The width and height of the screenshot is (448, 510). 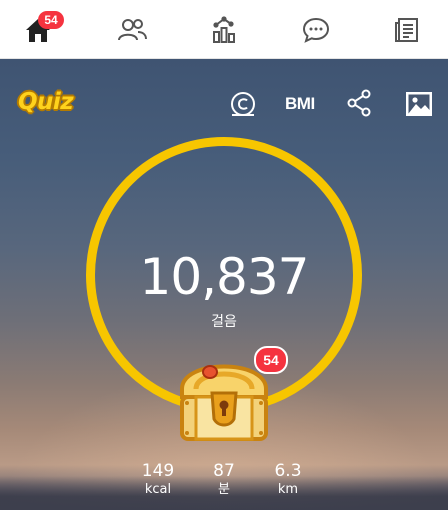 I want to click on calories-value: 149, so click(x=158, y=471).